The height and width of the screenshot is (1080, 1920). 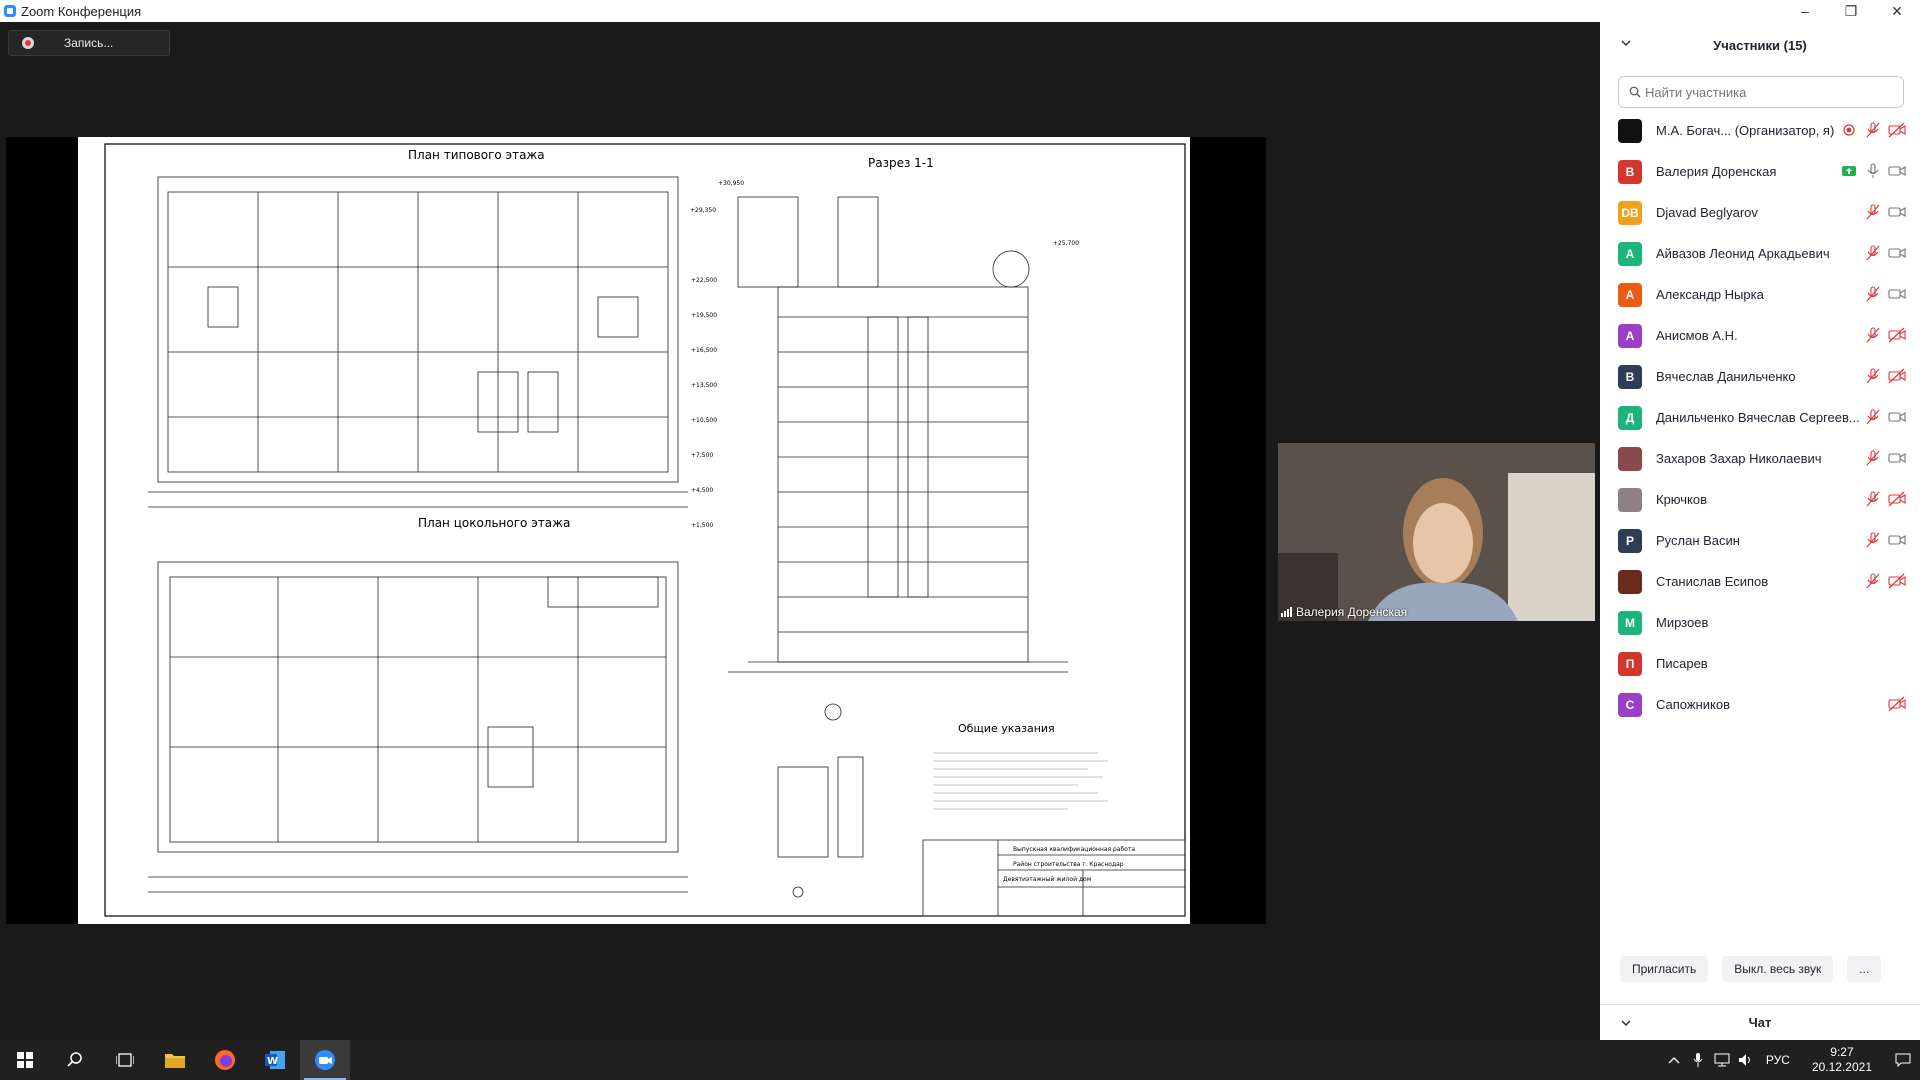 What do you see at coordinates (1760, 130) in the screenshot?
I see `participant-row: М.А. Богач... (Организатор, я)` at bounding box center [1760, 130].